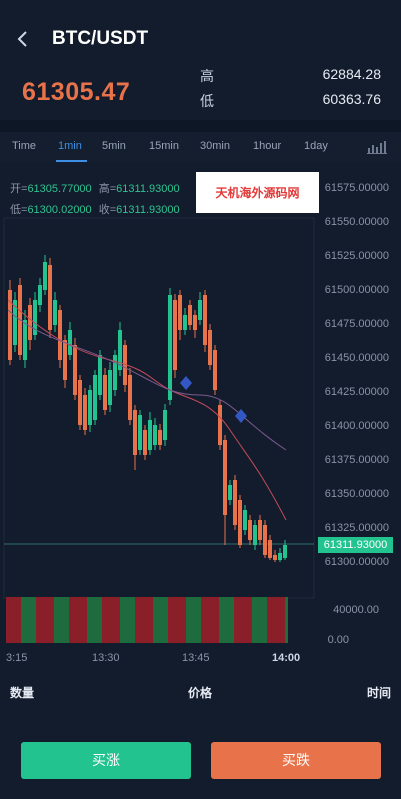  Describe the element at coordinates (378, 693) in the screenshot. I see `time-header: 时间` at that location.